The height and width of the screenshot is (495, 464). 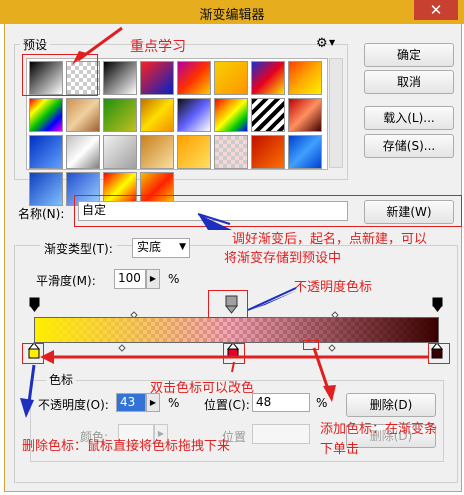 What do you see at coordinates (439, 353) in the screenshot?
I see `color-stop-right-highlight` at bounding box center [439, 353].